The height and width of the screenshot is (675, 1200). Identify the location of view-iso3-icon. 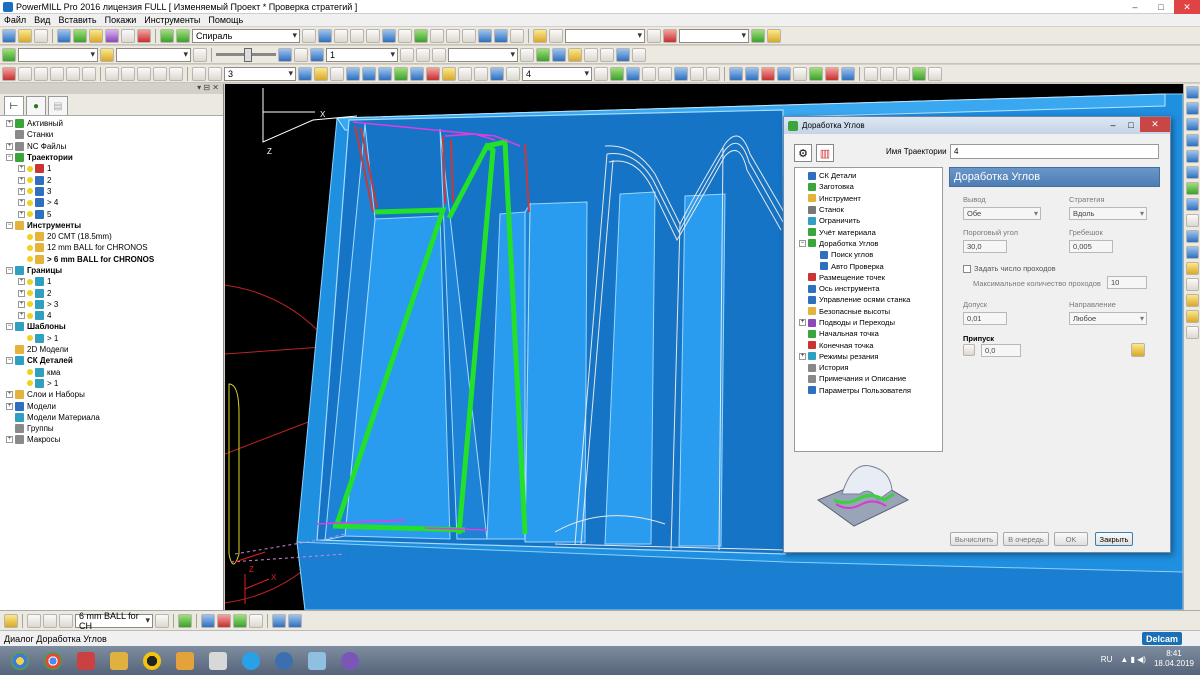
(1192, 172).